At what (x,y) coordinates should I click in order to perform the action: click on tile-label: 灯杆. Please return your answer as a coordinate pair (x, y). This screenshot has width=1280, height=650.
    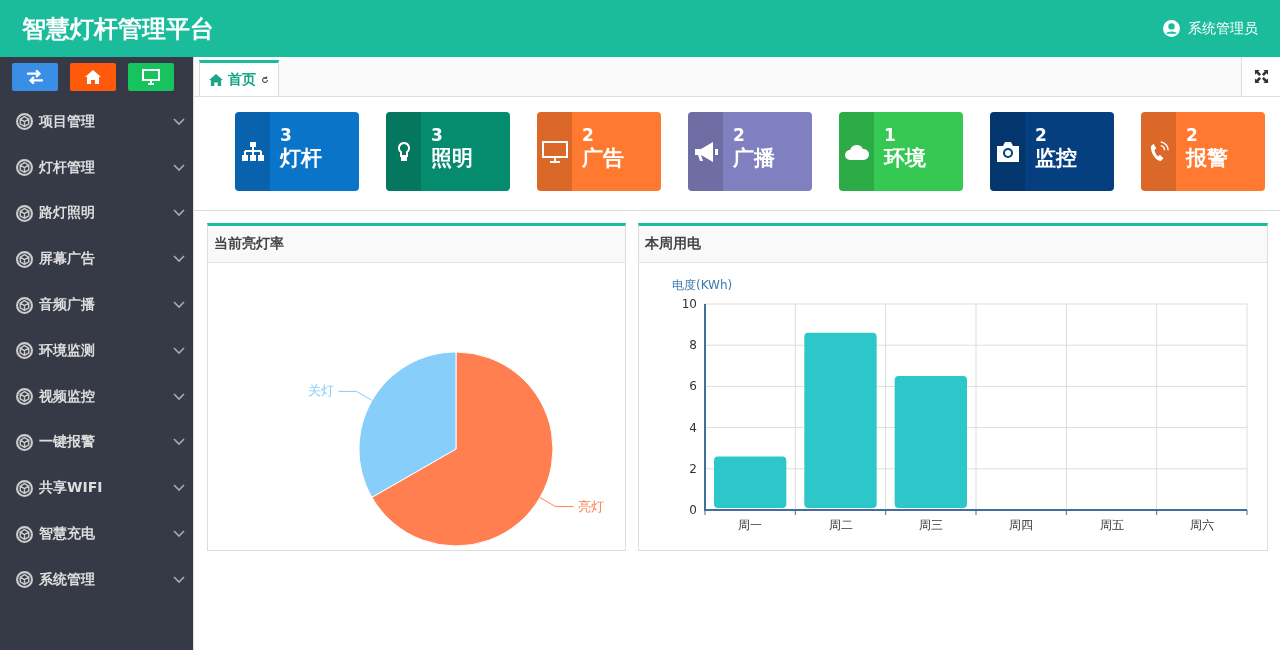
    Looking at the image, I should click on (301, 158).